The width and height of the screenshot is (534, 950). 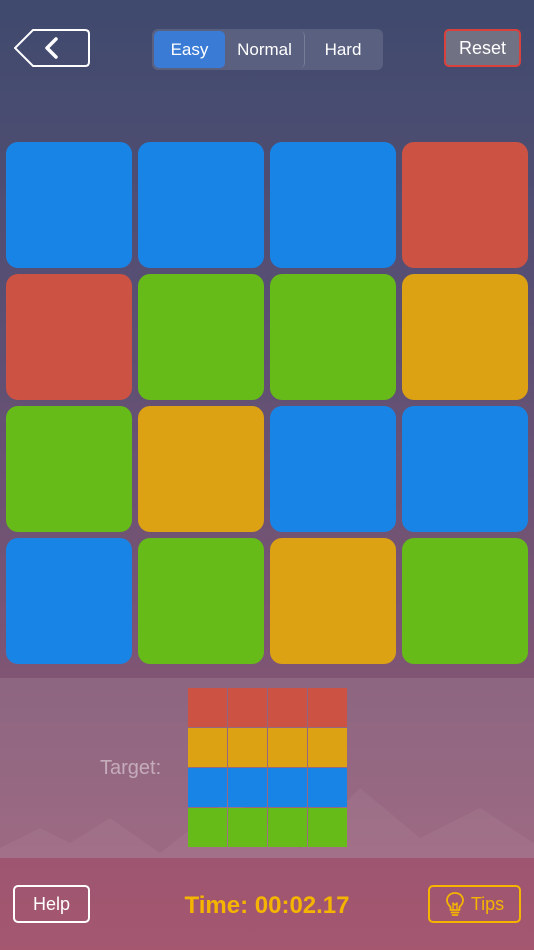 I want to click on target-grid, so click(x=267, y=767).